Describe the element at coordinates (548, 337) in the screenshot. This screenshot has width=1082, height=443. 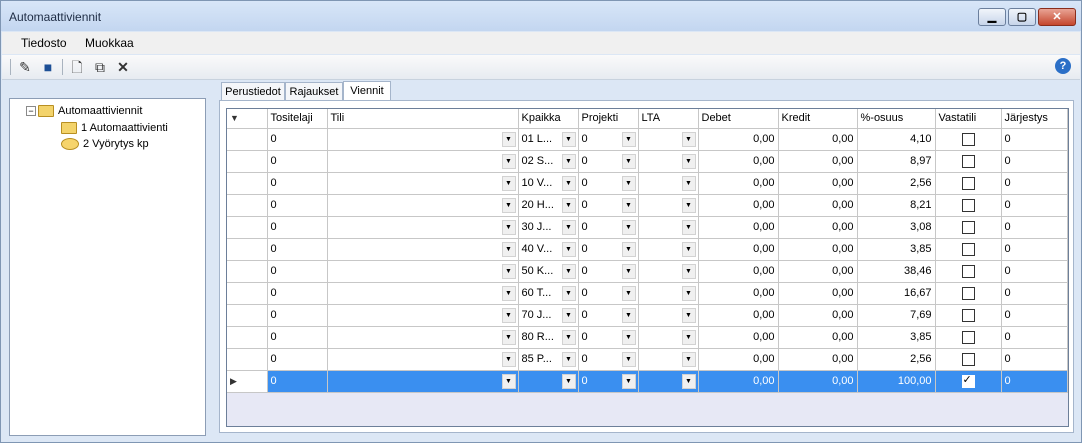
I see `kpaikka-cell: 80 R... ▼` at that location.